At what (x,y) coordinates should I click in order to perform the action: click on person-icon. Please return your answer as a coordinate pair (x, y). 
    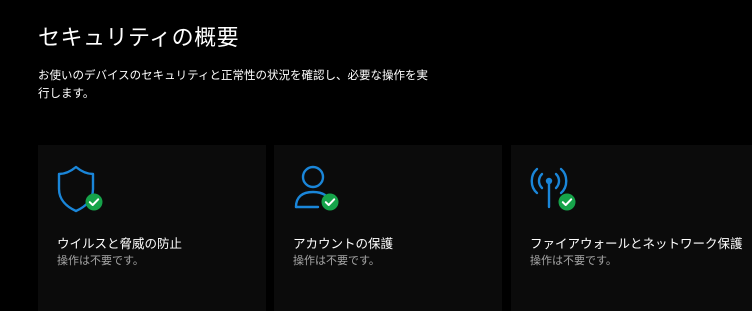
    Looking at the image, I should click on (310, 187).